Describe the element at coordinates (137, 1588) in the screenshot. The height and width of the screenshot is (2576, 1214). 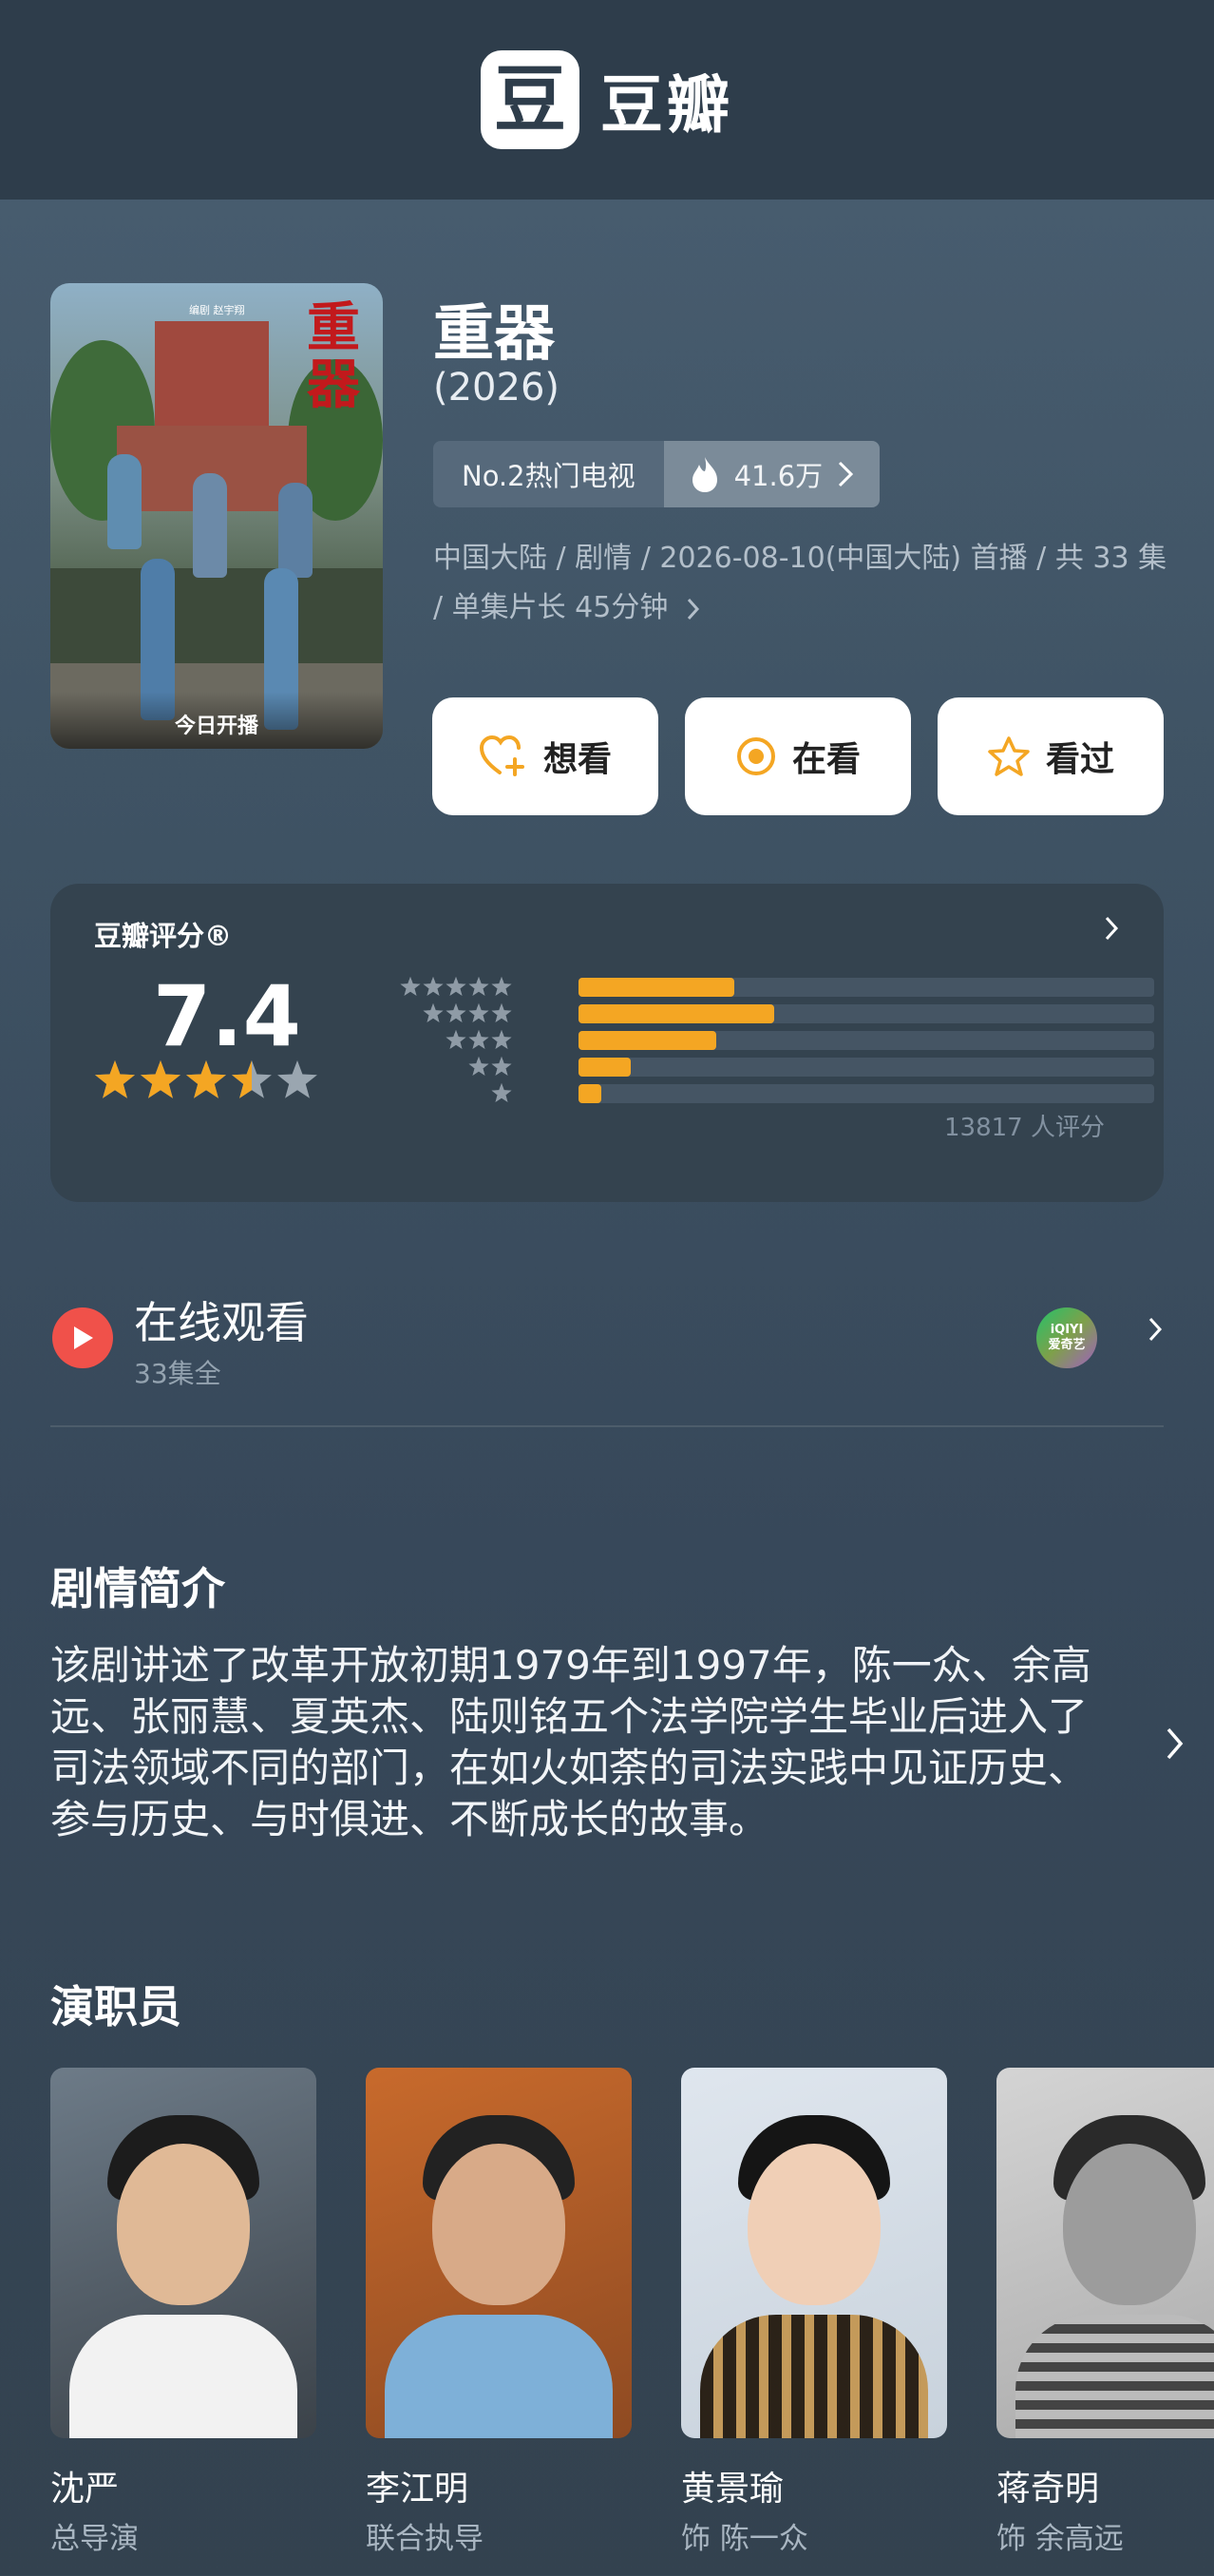
I see `synopsis-heading: 剧情简介` at that location.